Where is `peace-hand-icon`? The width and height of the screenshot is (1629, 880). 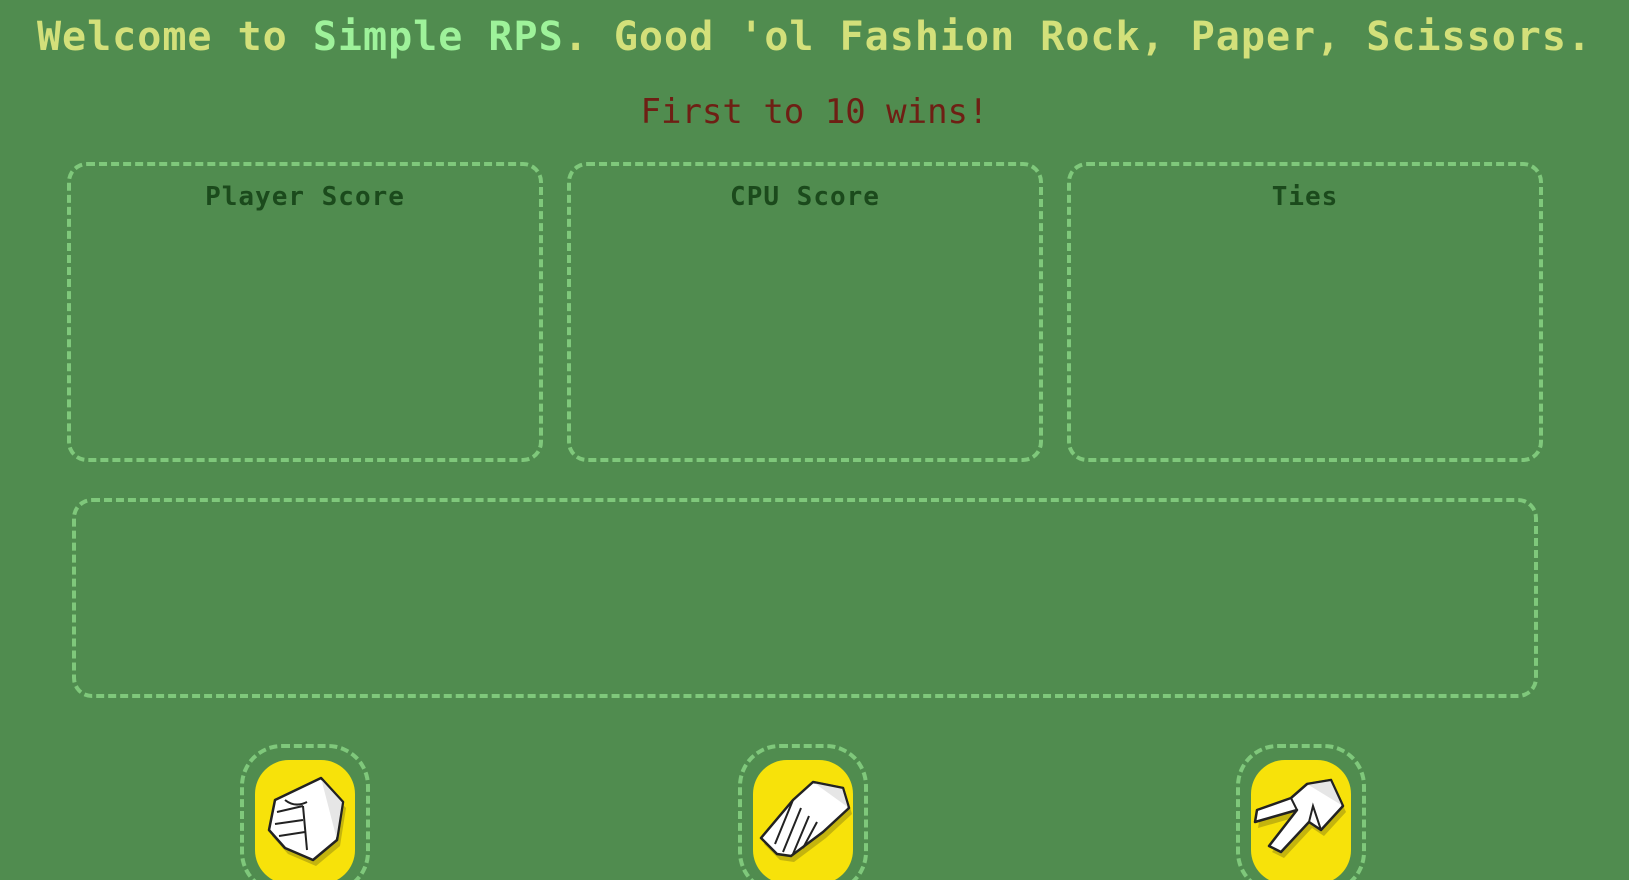
peace-hand-icon is located at coordinates (1299, 818).